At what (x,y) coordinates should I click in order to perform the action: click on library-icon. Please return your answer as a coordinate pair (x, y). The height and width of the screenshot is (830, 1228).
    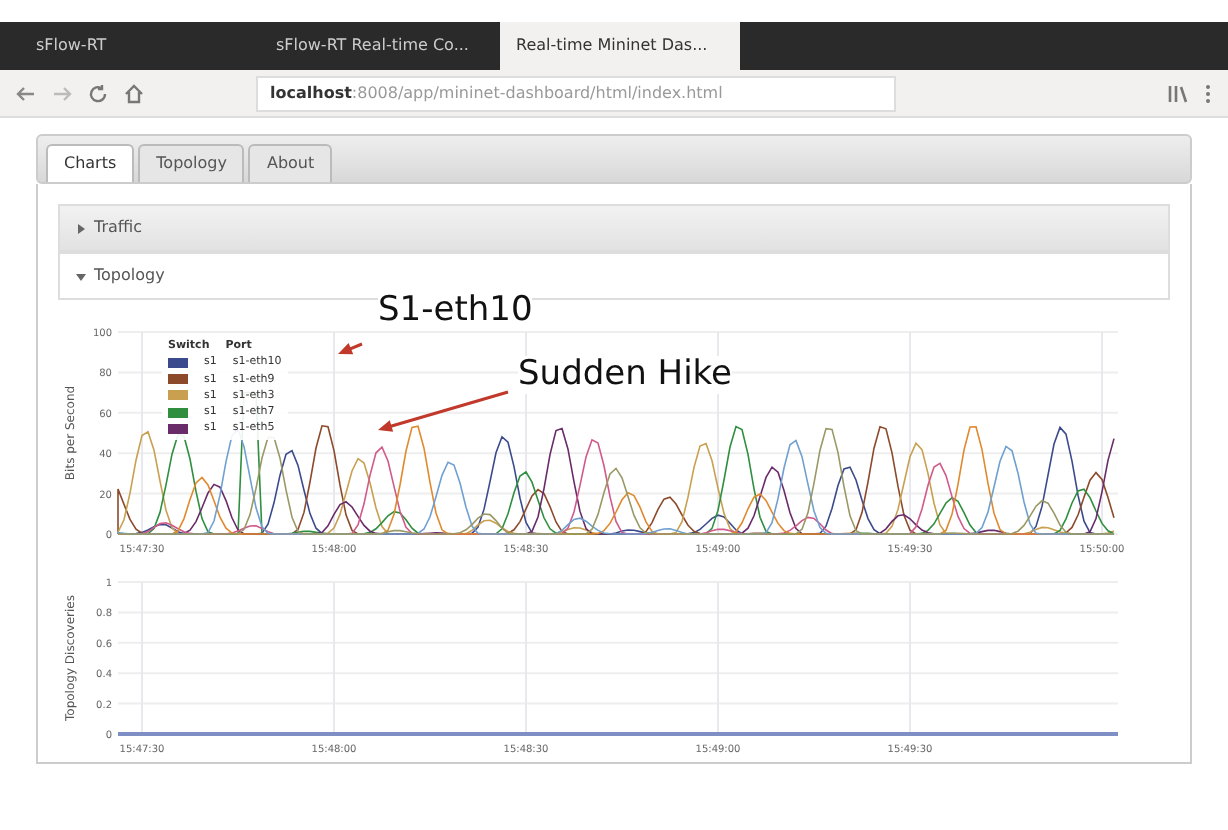
    Looking at the image, I should click on (1178, 93).